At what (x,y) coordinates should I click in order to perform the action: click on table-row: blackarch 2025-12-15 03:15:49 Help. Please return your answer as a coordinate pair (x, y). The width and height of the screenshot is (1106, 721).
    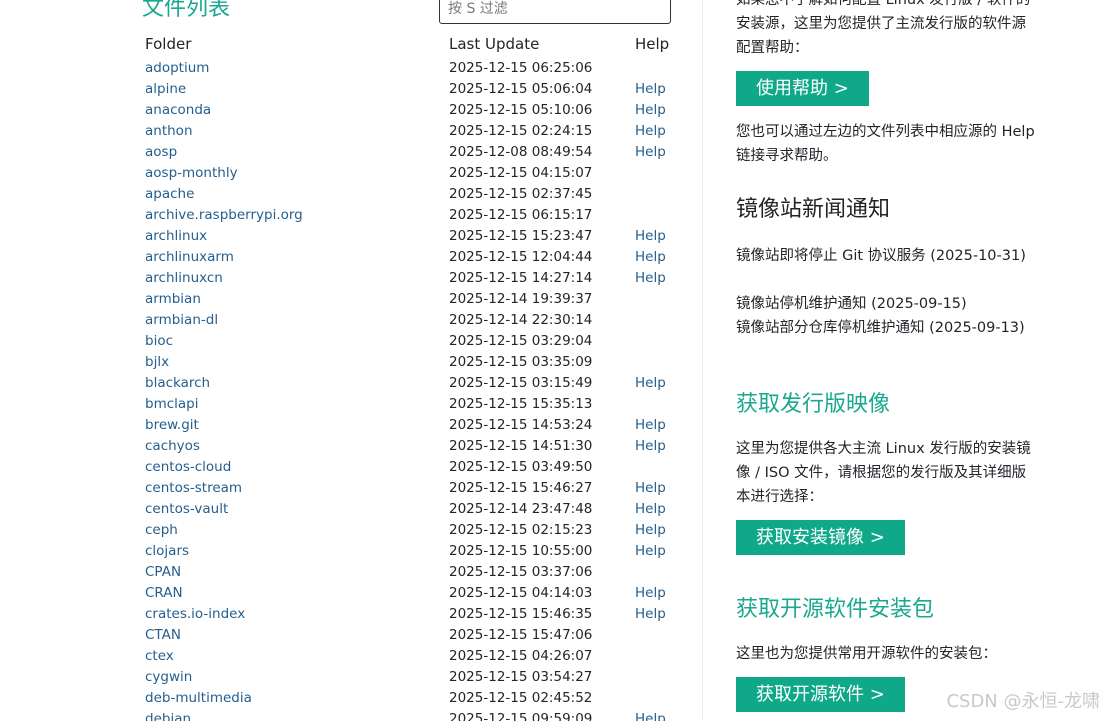
    Looking at the image, I should click on (351, 383).